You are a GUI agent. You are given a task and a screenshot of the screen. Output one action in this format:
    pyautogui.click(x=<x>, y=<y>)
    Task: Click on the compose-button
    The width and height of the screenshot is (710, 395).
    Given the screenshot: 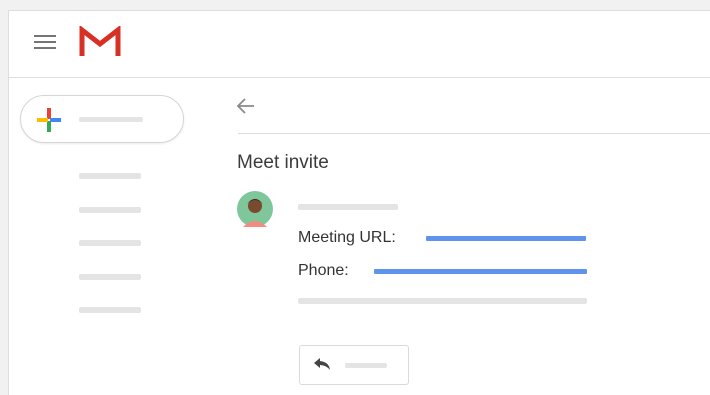 What is the action you would take?
    pyautogui.click(x=102, y=119)
    